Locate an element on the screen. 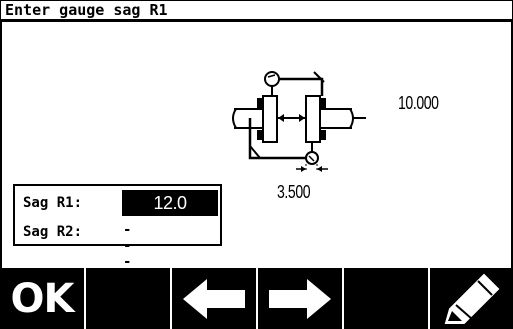 This screenshot has width=513, height=329. sag-r2-label: Sag R2: is located at coordinates (53, 232).